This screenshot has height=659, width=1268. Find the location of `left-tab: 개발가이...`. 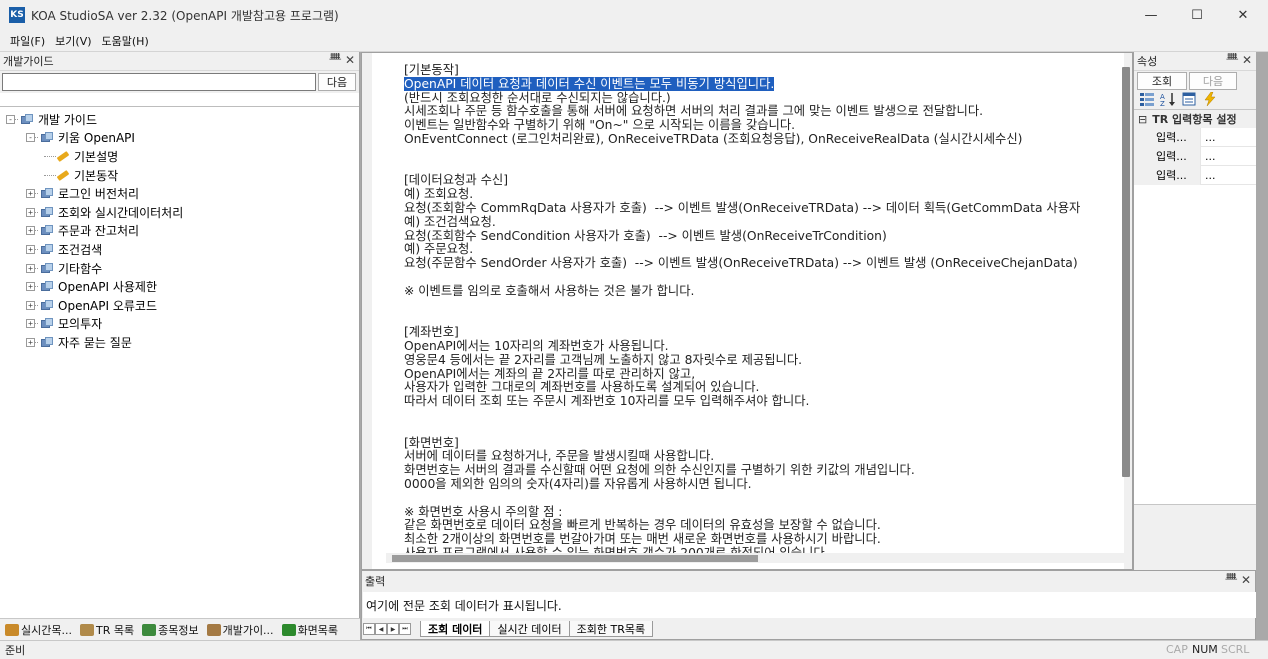

left-tab: 개발가이... is located at coordinates (239, 630).